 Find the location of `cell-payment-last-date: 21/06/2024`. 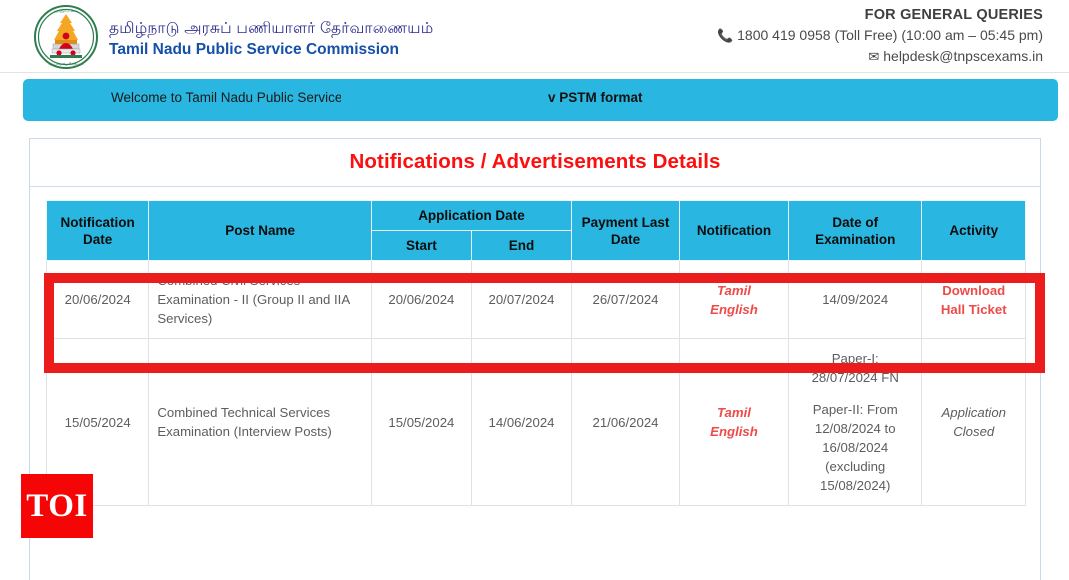

cell-payment-last-date: 21/06/2024 is located at coordinates (625, 422).